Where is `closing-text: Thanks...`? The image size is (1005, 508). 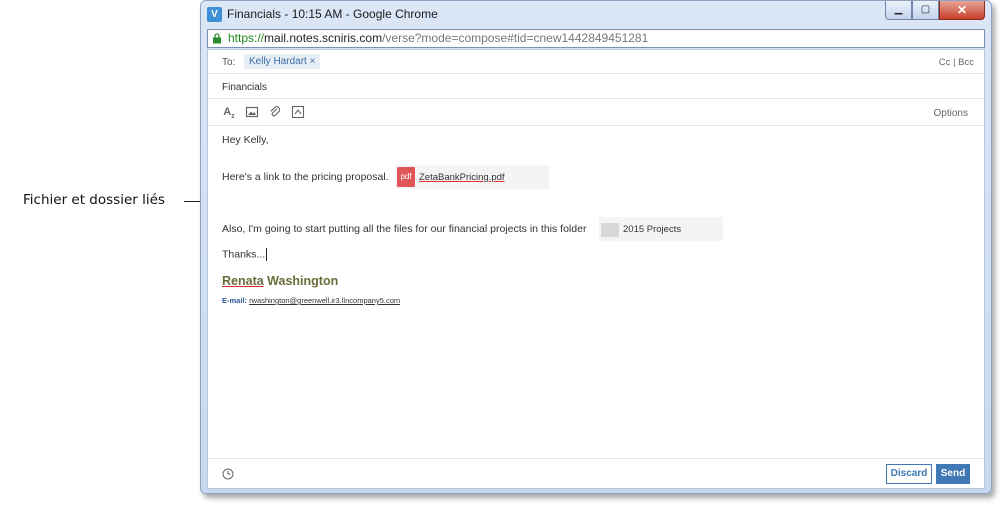
closing-text: Thanks... is located at coordinates (245, 254).